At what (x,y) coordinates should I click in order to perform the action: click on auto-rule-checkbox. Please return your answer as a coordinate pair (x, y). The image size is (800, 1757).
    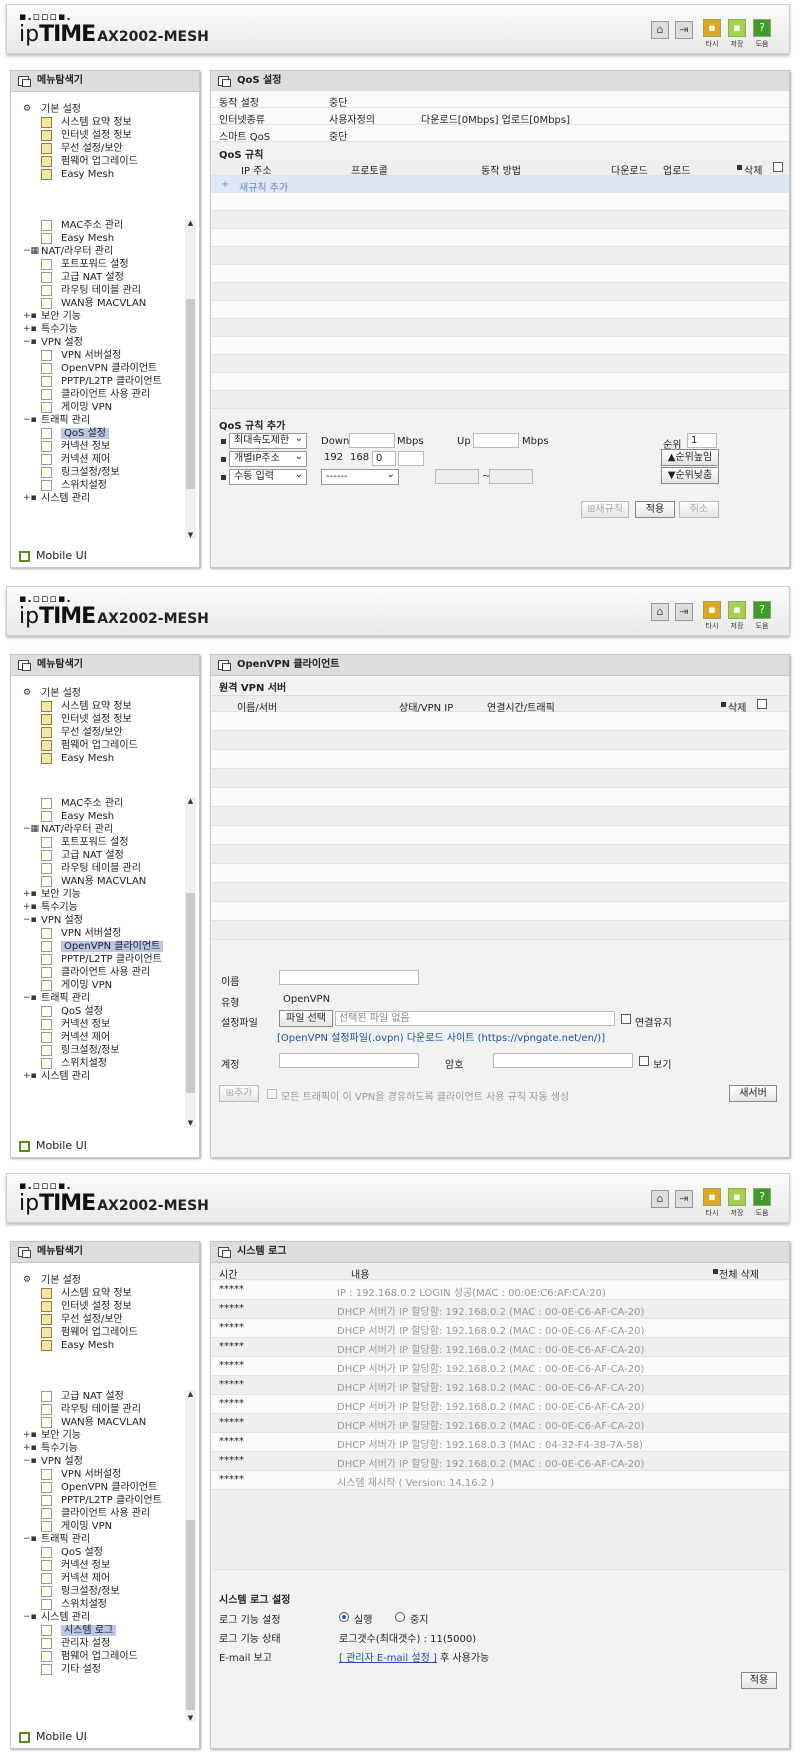
    Looking at the image, I should click on (272, 1094).